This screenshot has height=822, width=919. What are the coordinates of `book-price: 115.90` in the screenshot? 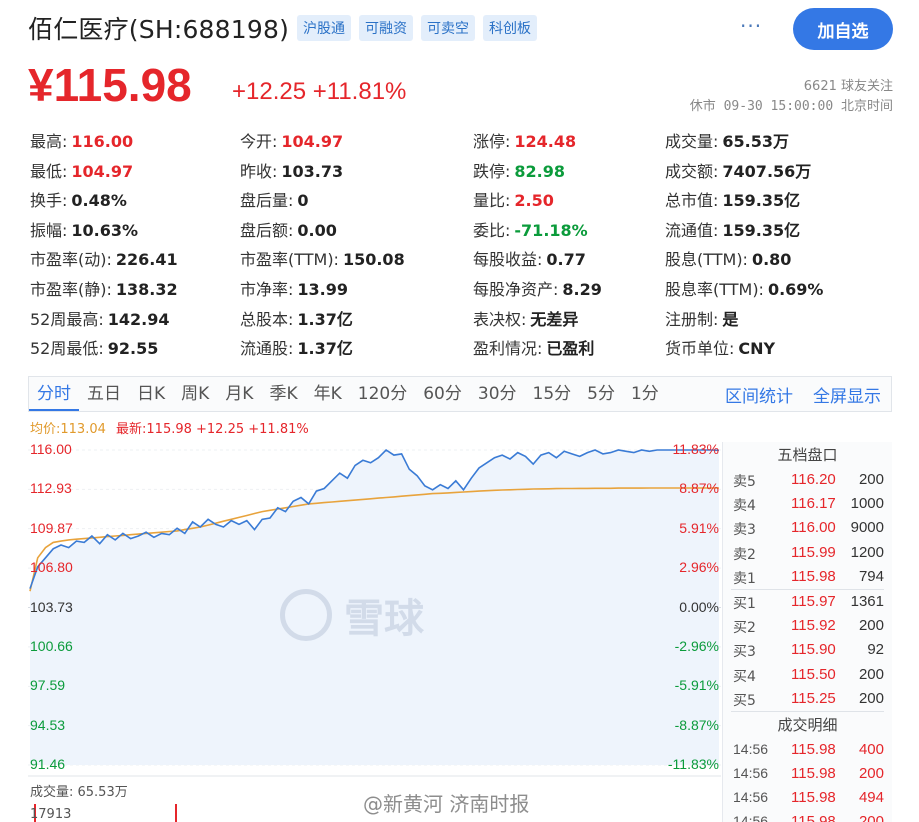 It's located at (813, 650).